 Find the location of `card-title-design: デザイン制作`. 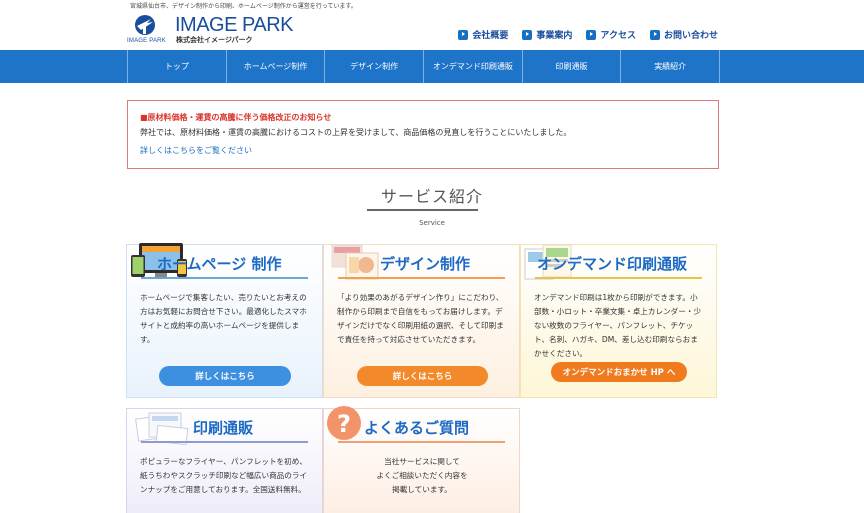

card-title-design: デザイン制作 is located at coordinates (425, 264).